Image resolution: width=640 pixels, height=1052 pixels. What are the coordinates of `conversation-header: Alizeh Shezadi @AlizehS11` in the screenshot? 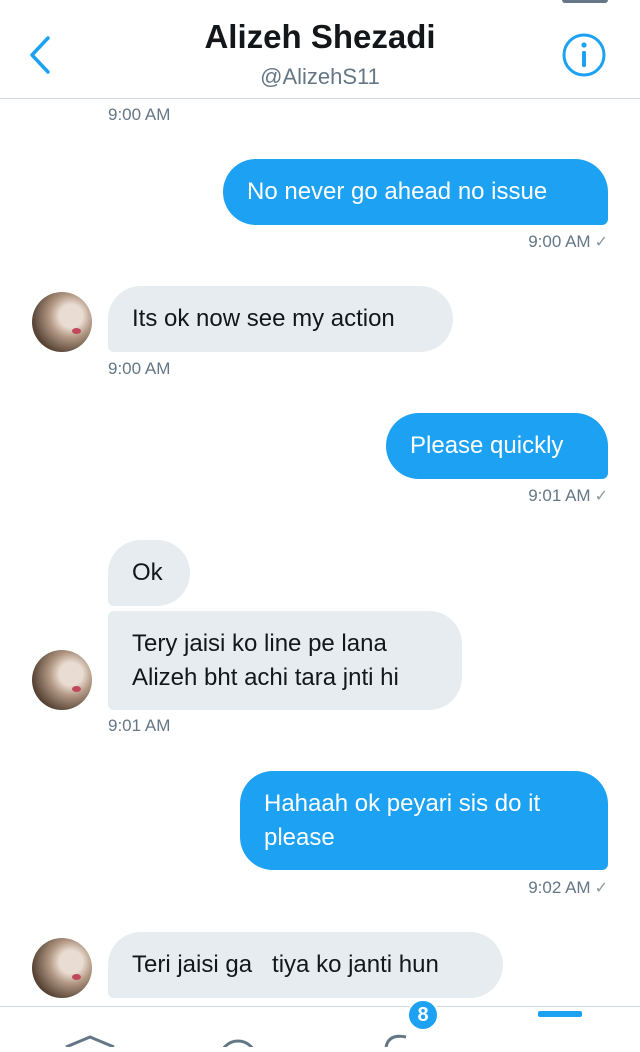 It's located at (320, 49).